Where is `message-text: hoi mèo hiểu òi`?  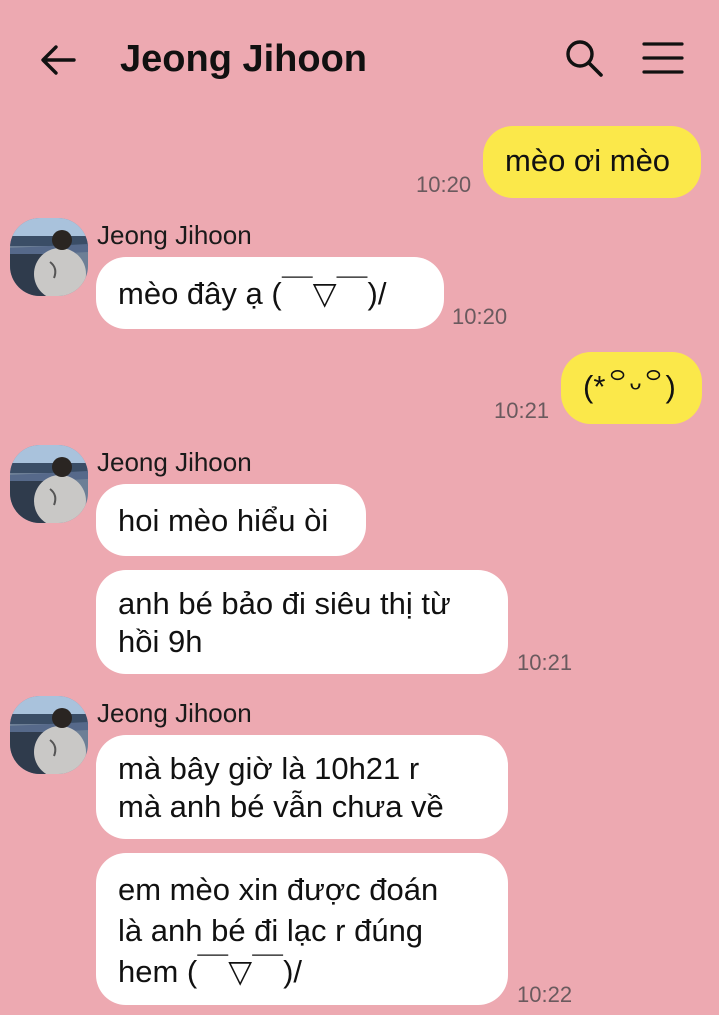
message-text: hoi mèo hiểu òi is located at coordinates (223, 520).